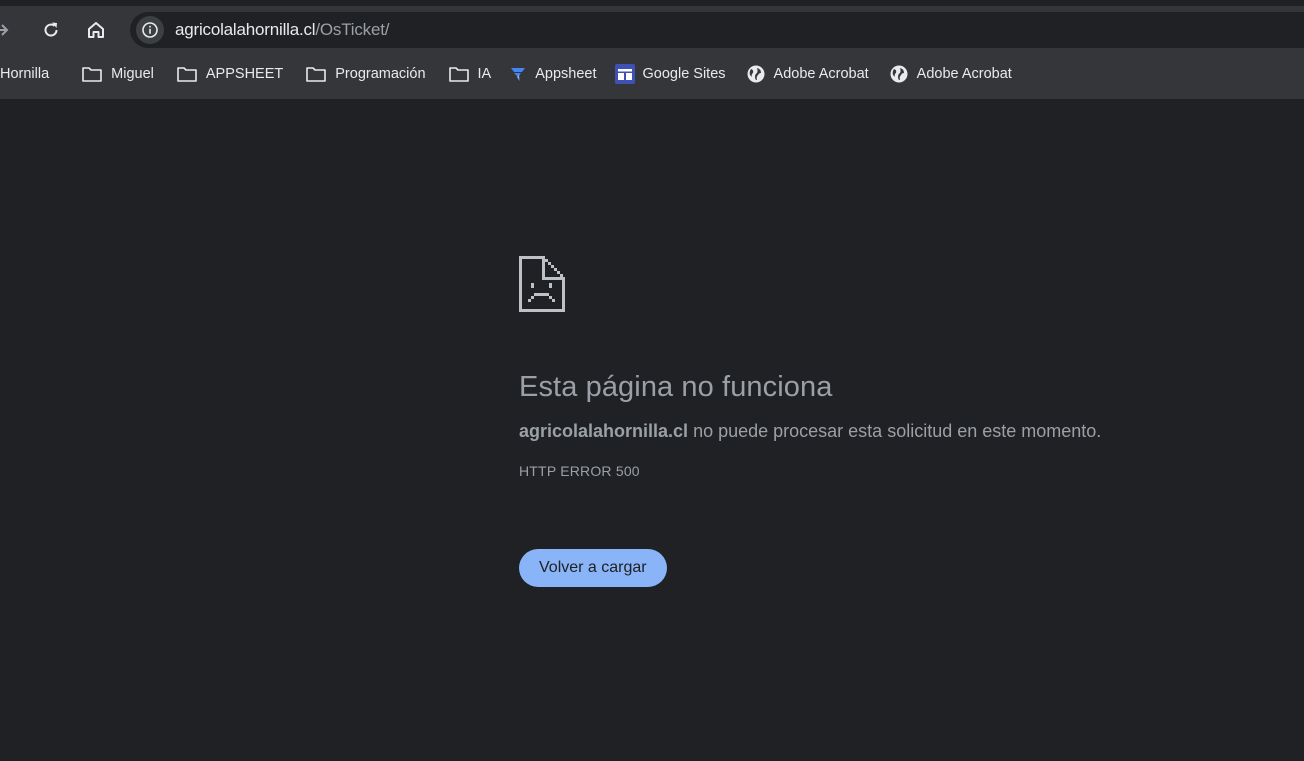 The height and width of the screenshot is (761, 1304). I want to click on url-text: agricolalahornilla.cl/OsTicket/, so click(282, 30).